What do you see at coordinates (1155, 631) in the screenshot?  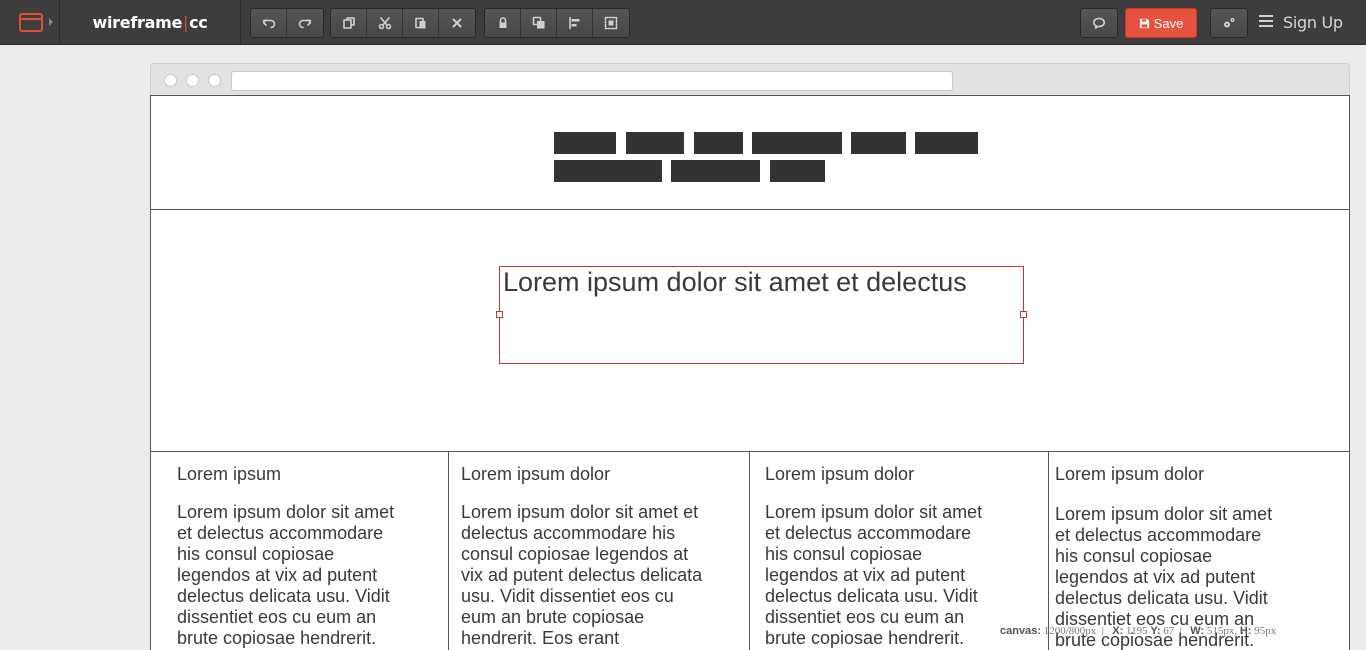 I see `y-label: Y:` at bounding box center [1155, 631].